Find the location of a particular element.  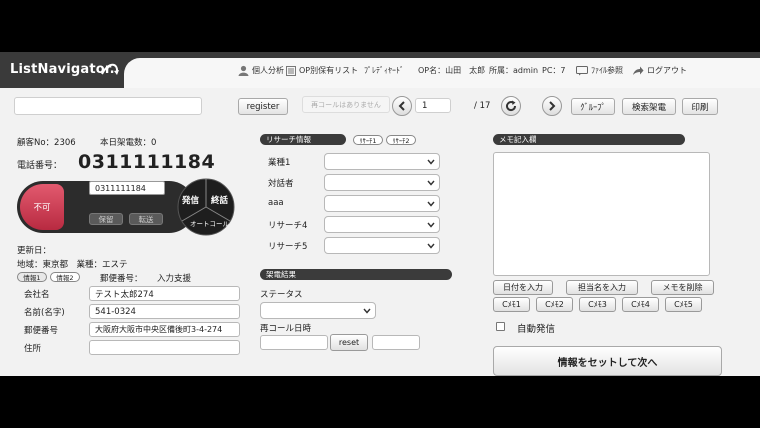

refresh-button is located at coordinates (511, 106).